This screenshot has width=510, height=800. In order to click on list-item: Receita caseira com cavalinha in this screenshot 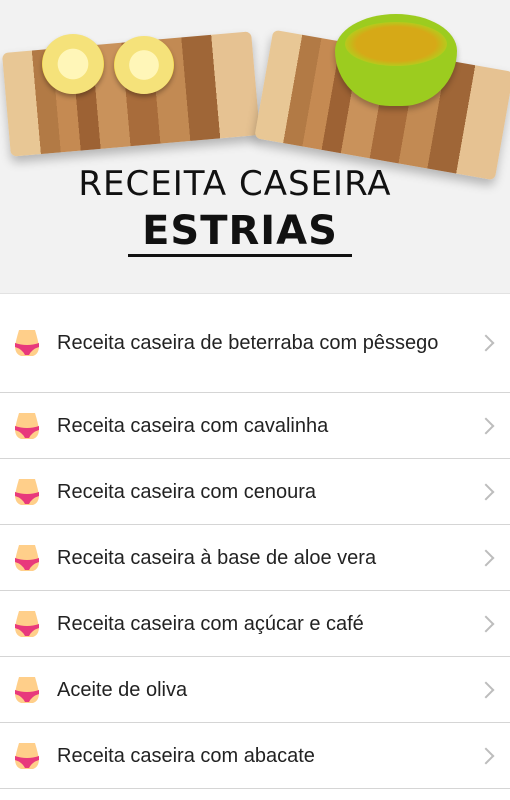, I will do `click(255, 426)`.